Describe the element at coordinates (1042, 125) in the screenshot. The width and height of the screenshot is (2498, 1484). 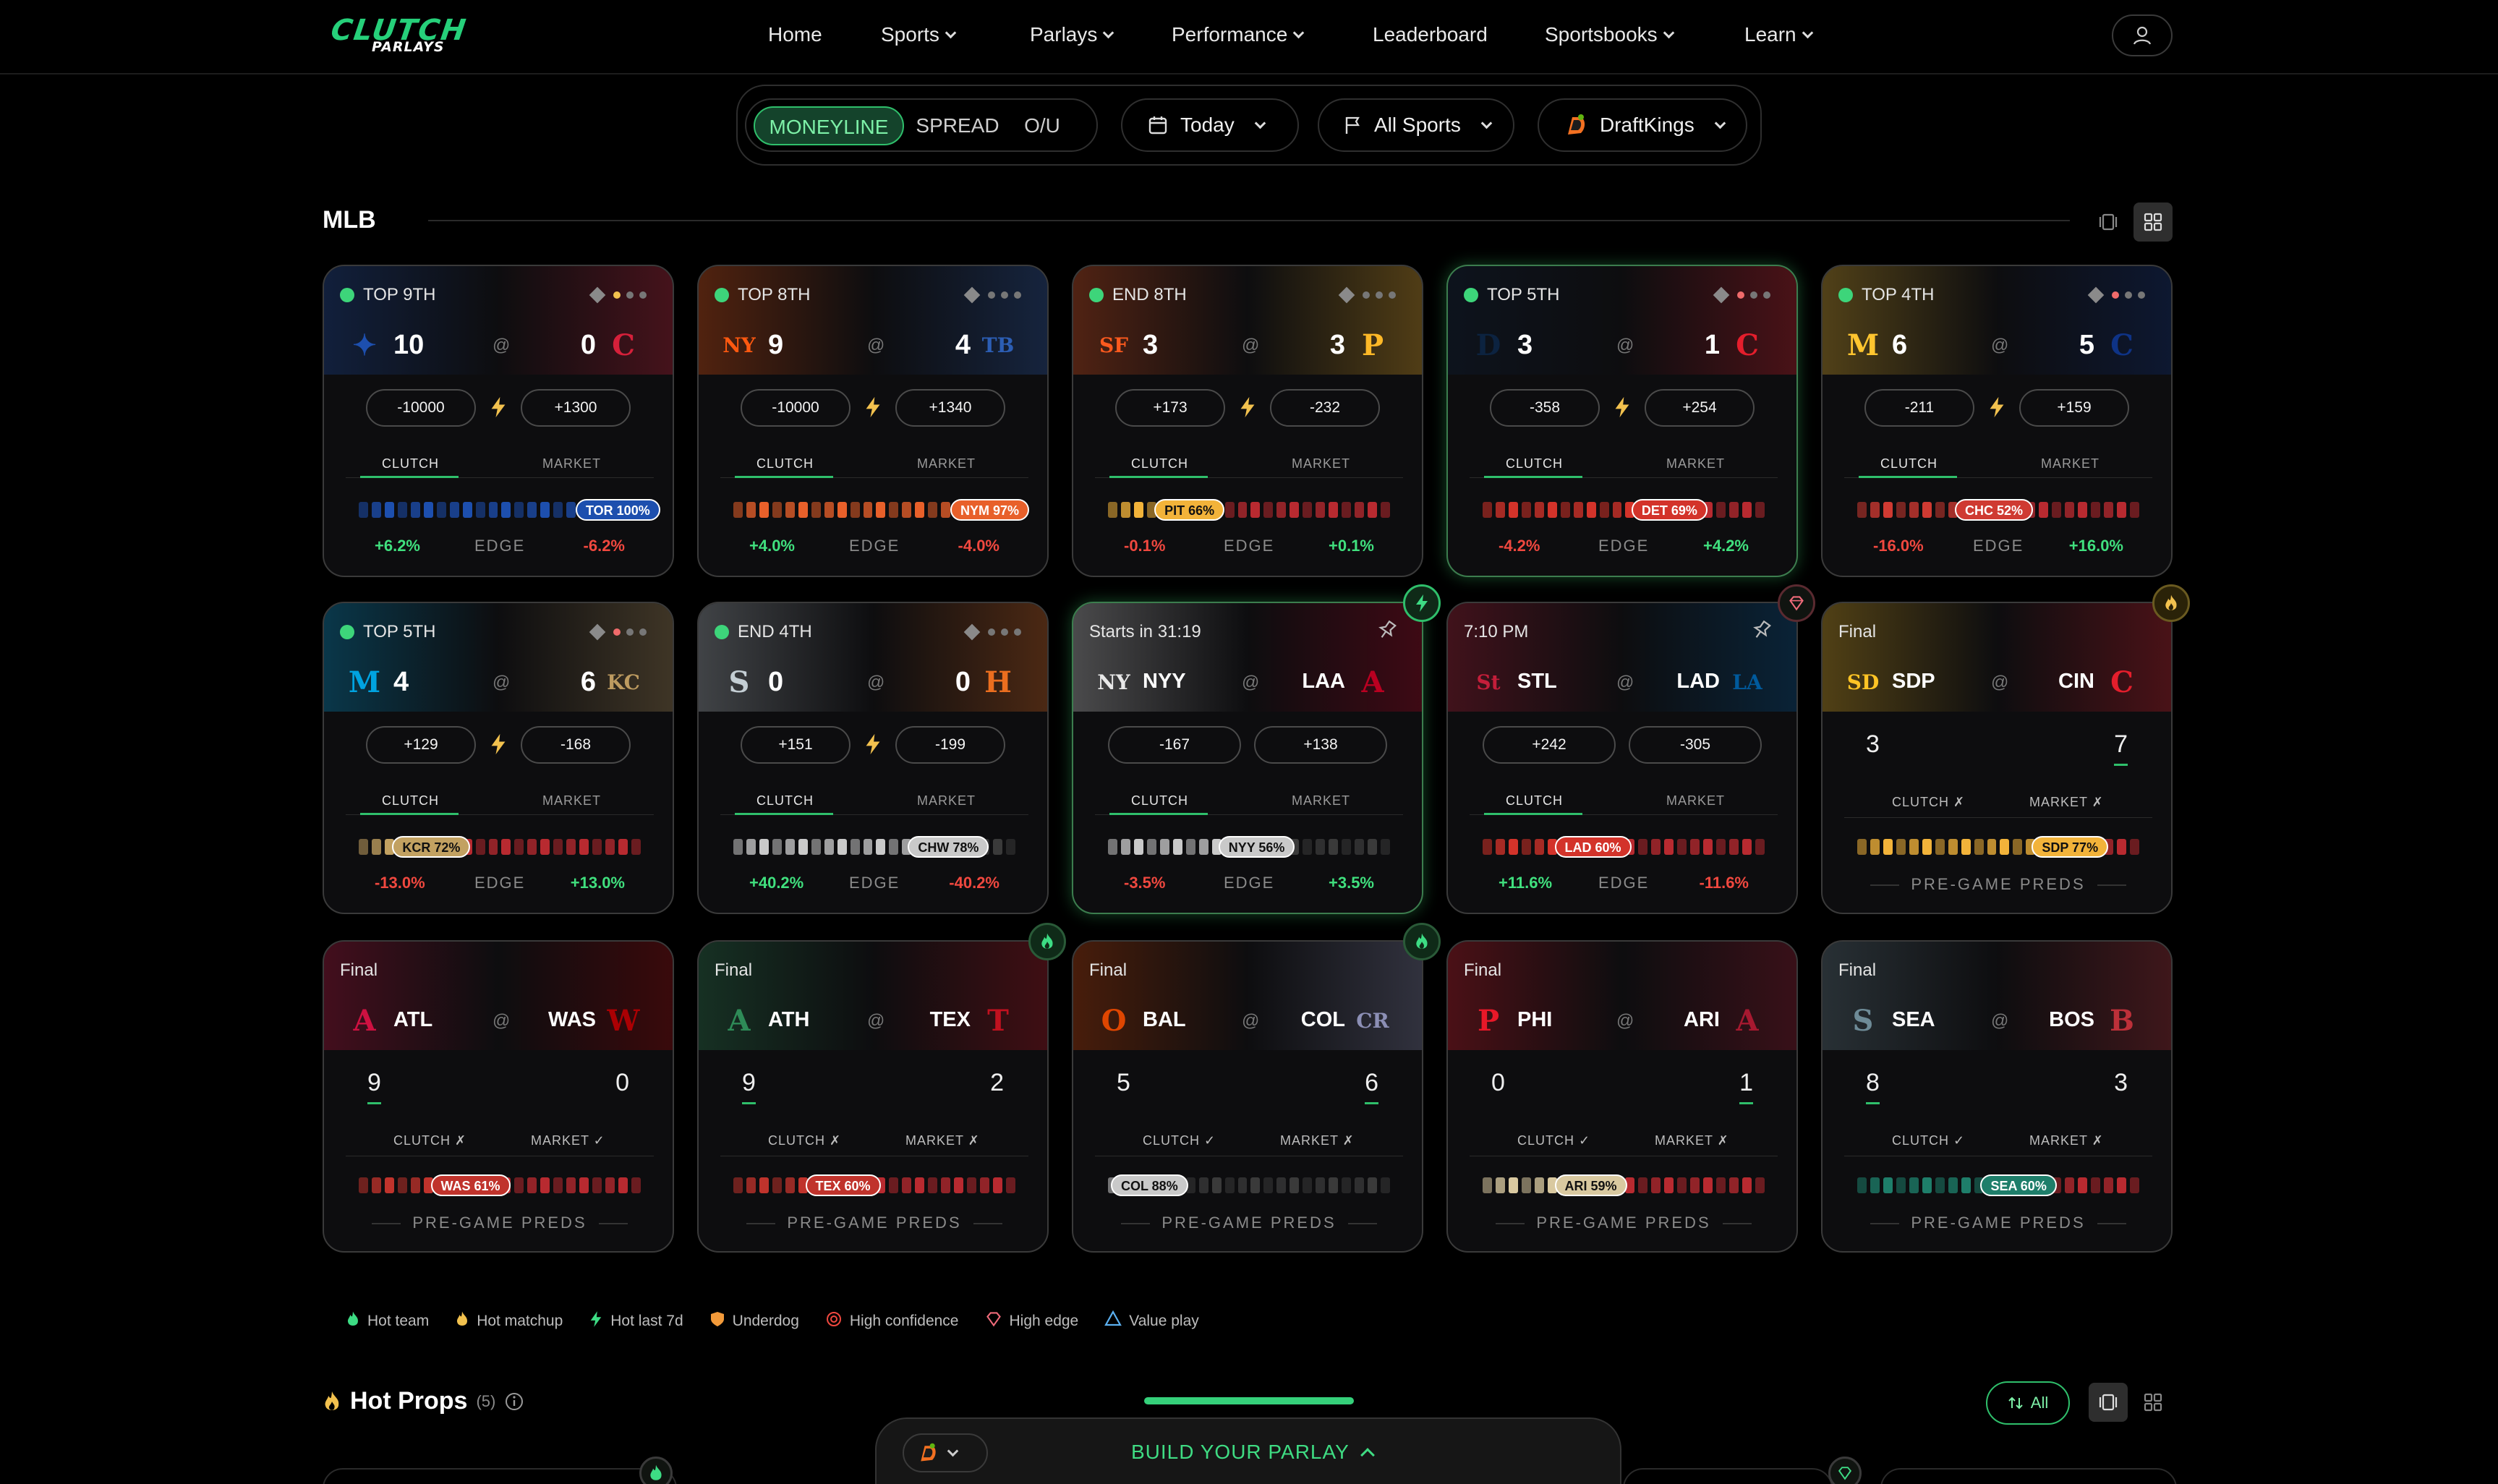
I see `bet-type-ou: O/U` at that location.